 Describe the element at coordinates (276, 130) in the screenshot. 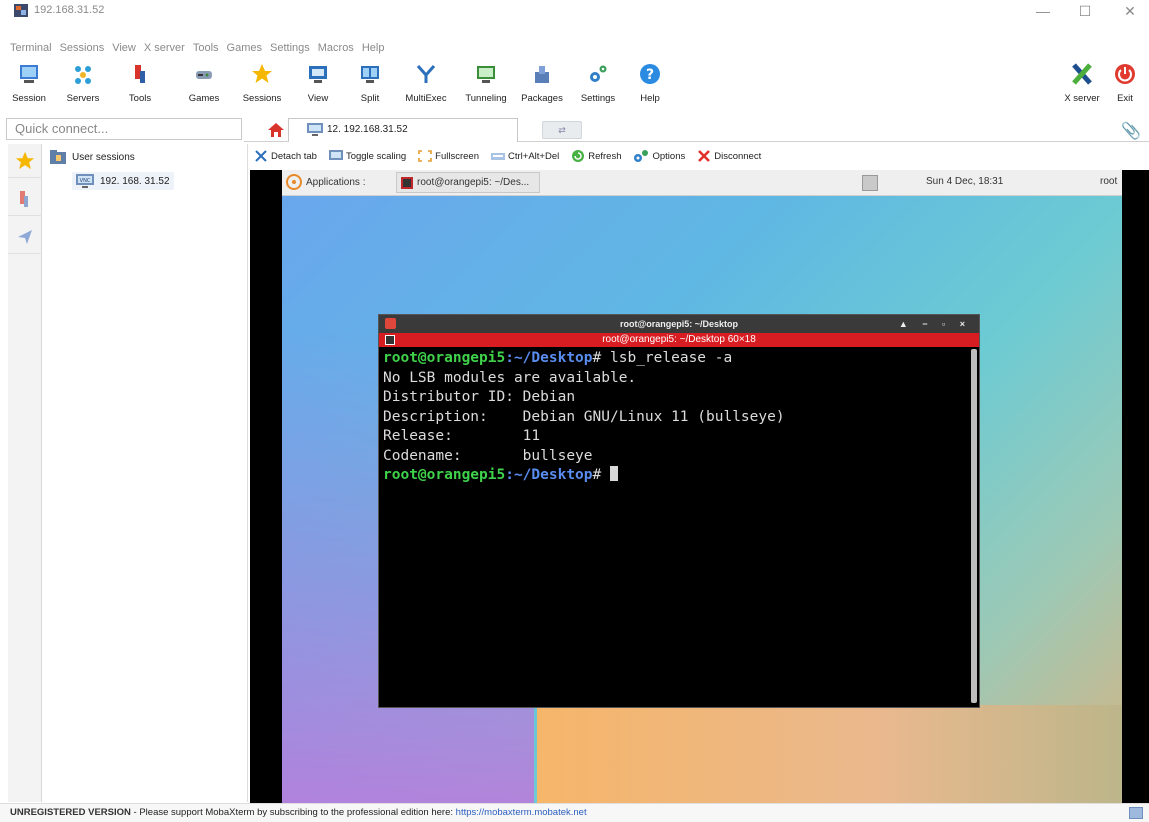

I see `home-tab-icon` at that location.